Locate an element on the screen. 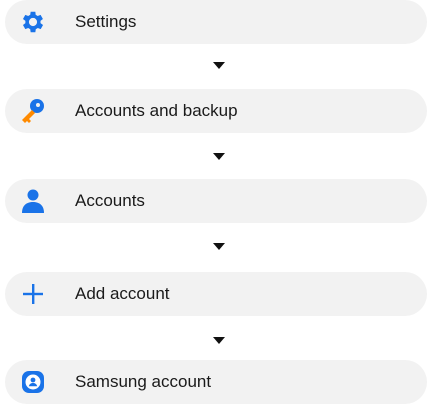 The height and width of the screenshot is (405, 427). step-label: Accounts and backup is located at coordinates (156, 110).